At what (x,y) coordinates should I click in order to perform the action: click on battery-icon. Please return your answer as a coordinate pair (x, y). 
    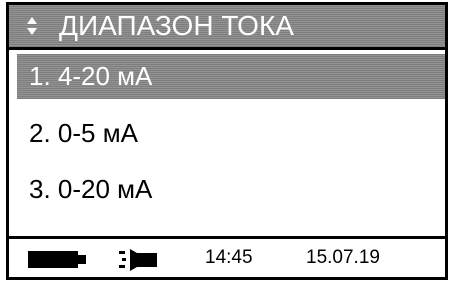
    Looking at the image, I should click on (57, 259).